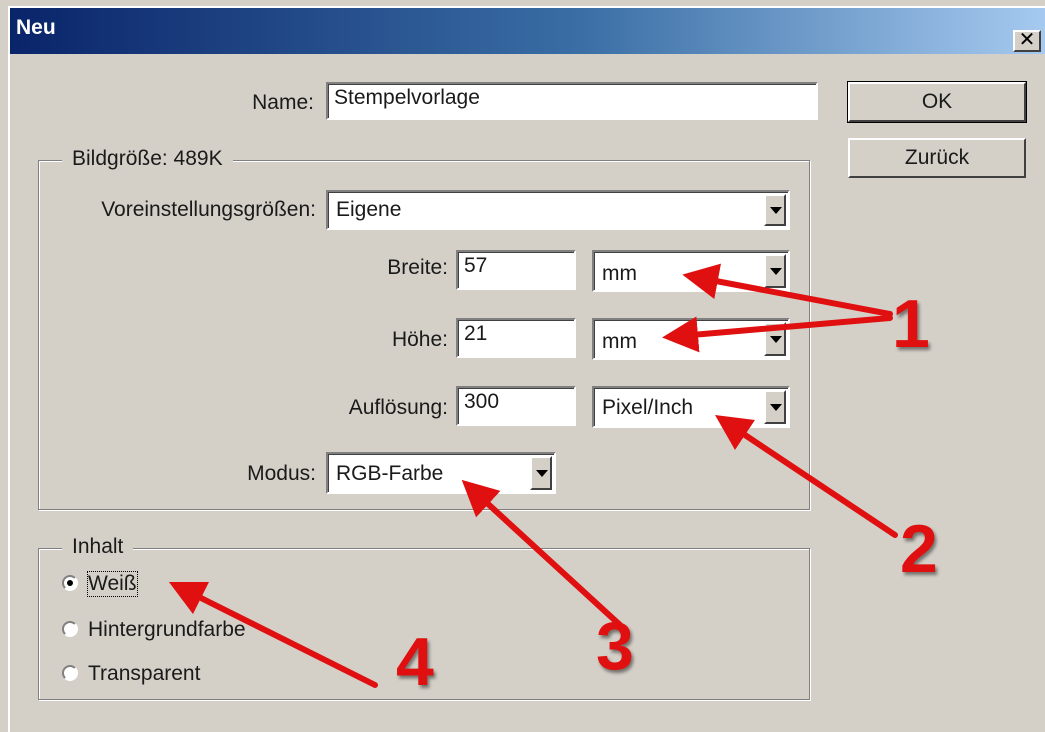 This screenshot has width=1045, height=732. I want to click on height-input: 21, so click(516, 338).